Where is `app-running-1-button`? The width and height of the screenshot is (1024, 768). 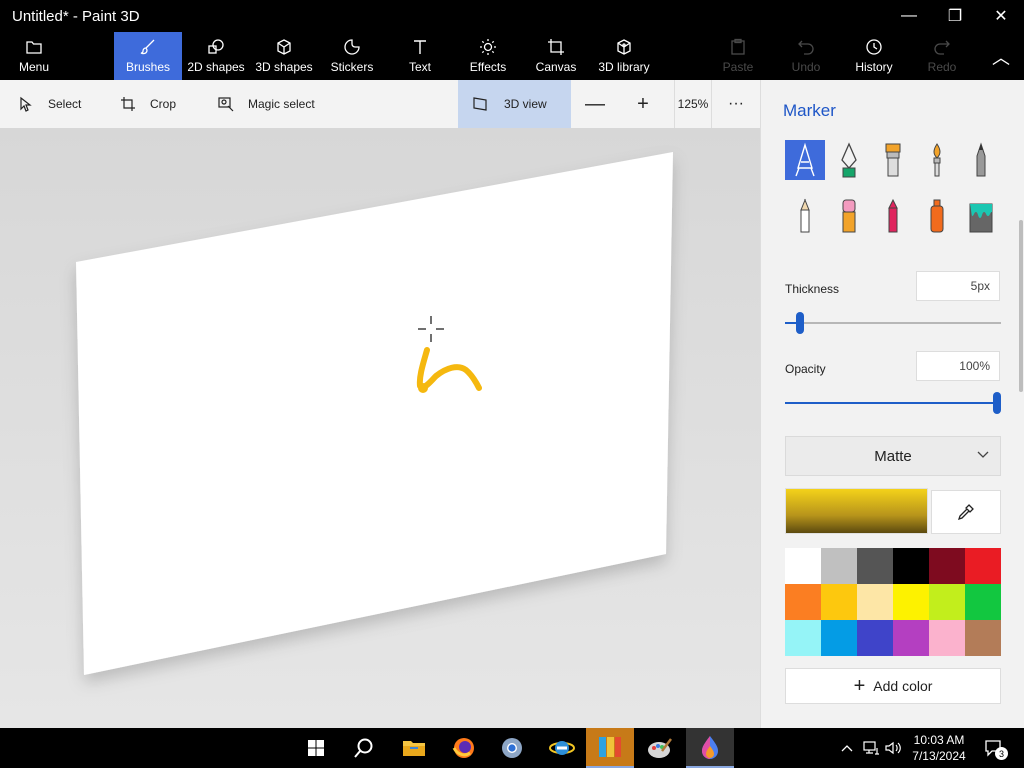 app-running-1-button is located at coordinates (610, 748).